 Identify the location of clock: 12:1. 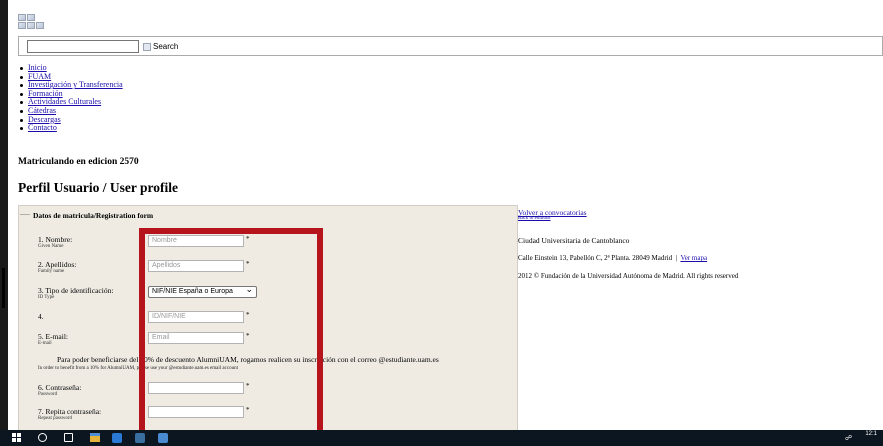
(871, 434).